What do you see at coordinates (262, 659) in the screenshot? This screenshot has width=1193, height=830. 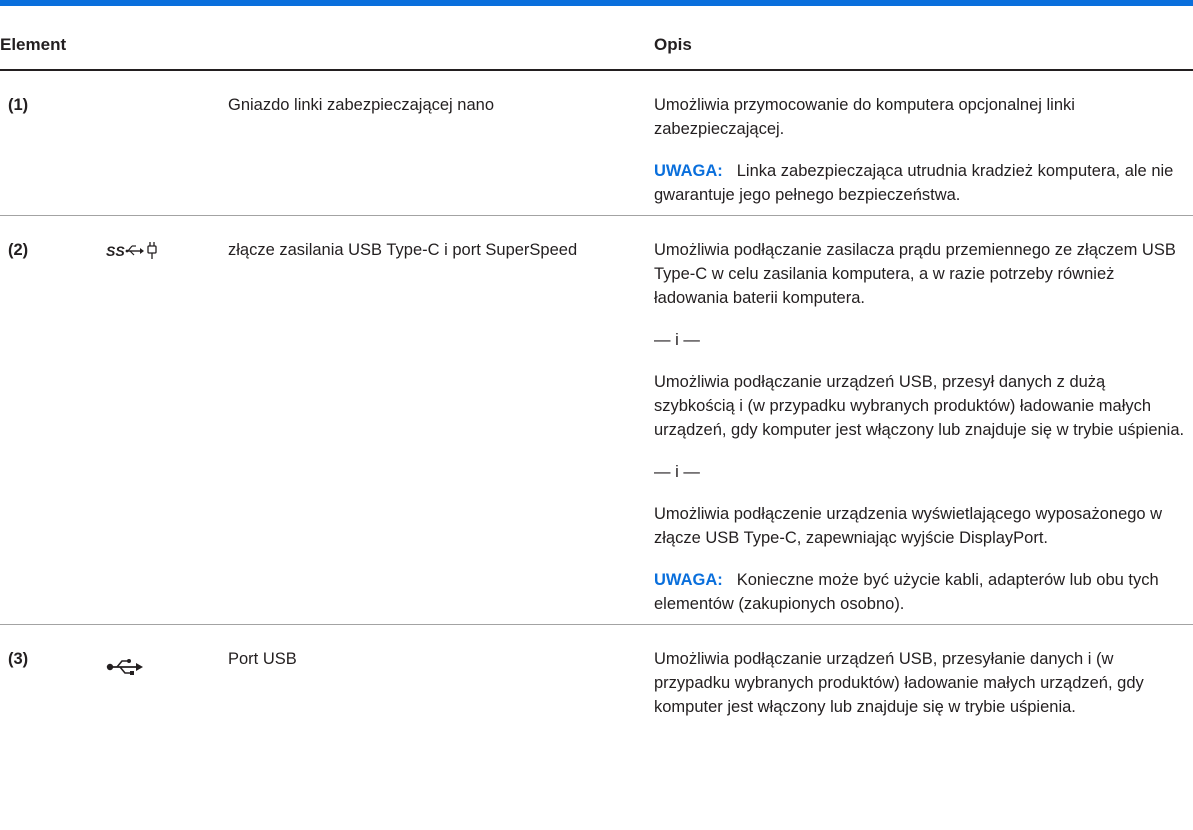 I see `component-name: Port USB` at bounding box center [262, 659].